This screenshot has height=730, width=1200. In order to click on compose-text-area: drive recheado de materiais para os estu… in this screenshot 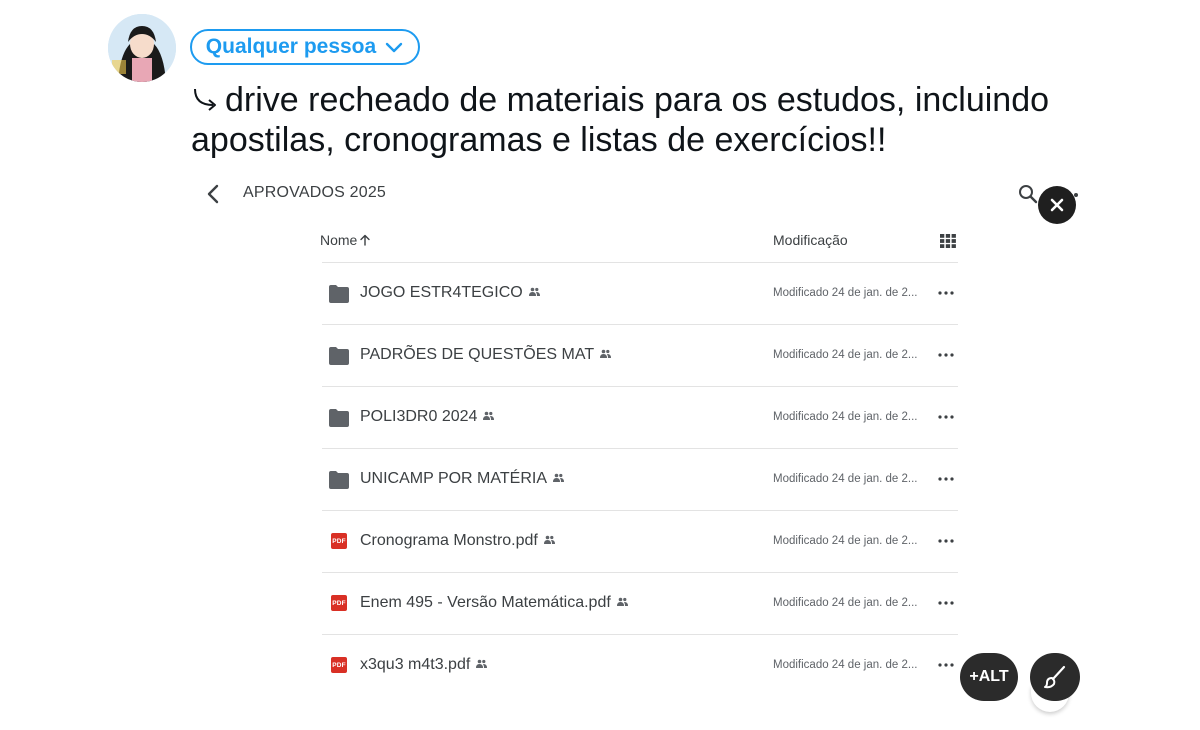, I will do `click(621, 120)`.